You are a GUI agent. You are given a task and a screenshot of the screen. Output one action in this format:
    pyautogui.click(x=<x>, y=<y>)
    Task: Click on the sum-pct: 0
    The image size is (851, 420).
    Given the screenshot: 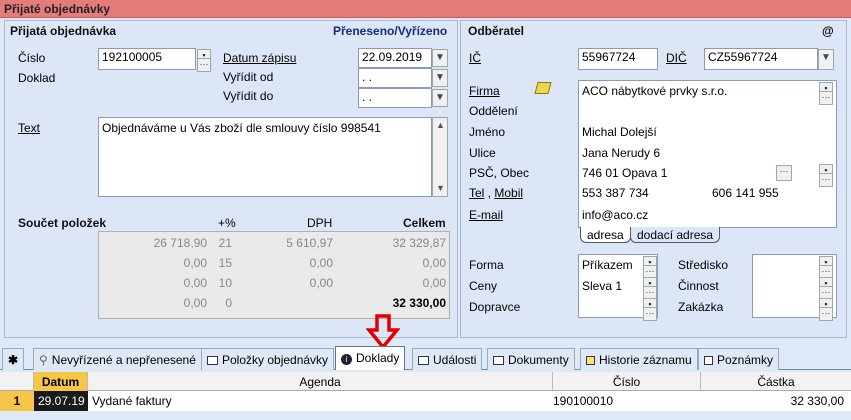 What is the action you would take?
    pyautogui.click(x=228, y=303)
    